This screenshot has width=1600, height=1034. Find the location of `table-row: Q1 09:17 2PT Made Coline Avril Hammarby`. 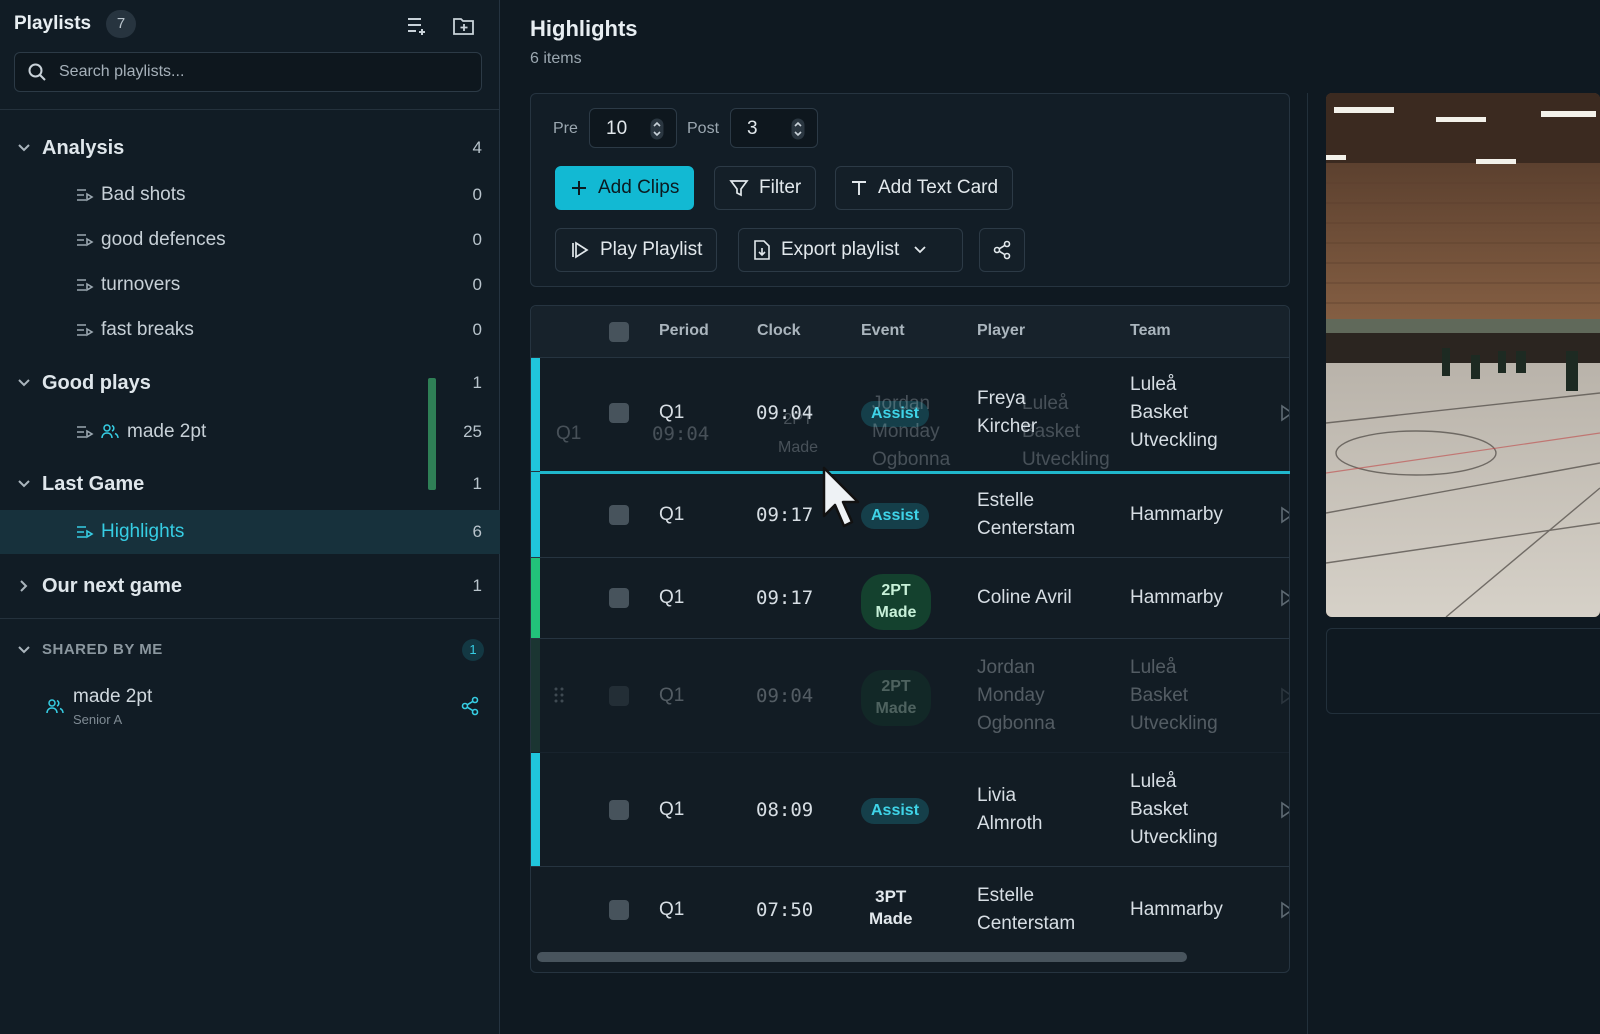

table-row: Q1 09:17 2PT Made Coline Avril Hammarby is located at coordinates (910, 598).